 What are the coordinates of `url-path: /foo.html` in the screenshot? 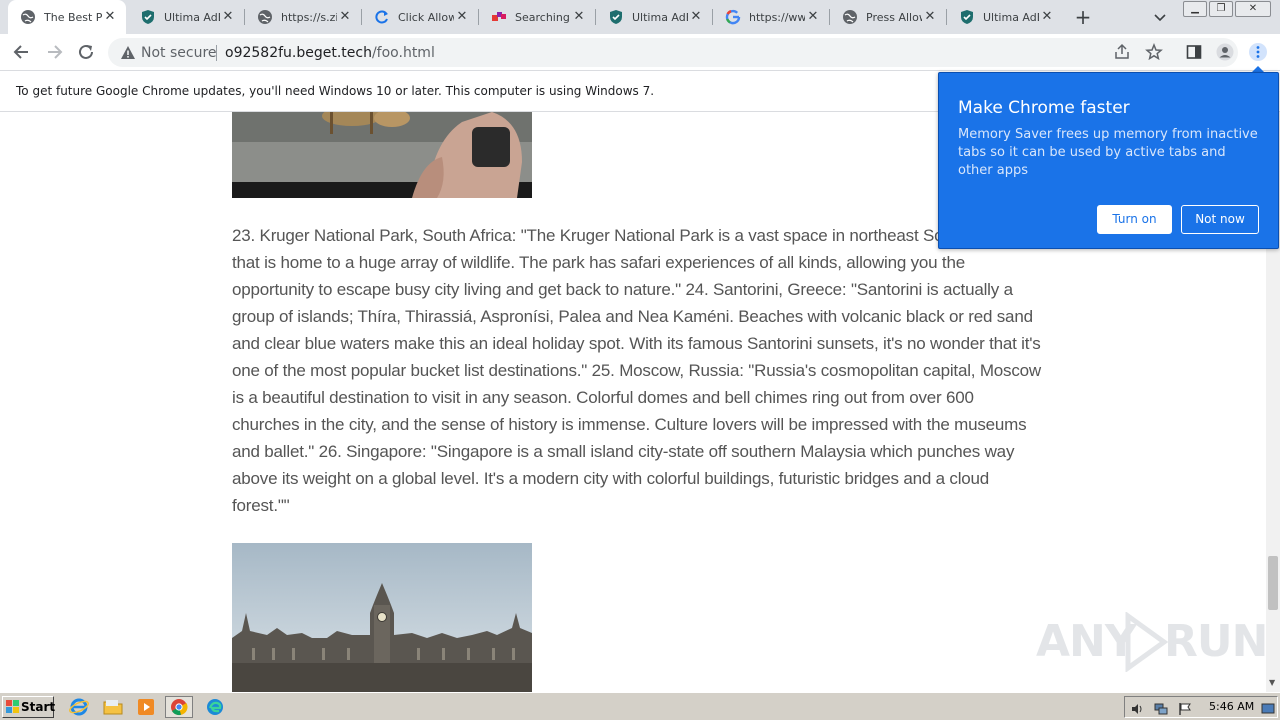 It's located at (403, 53).